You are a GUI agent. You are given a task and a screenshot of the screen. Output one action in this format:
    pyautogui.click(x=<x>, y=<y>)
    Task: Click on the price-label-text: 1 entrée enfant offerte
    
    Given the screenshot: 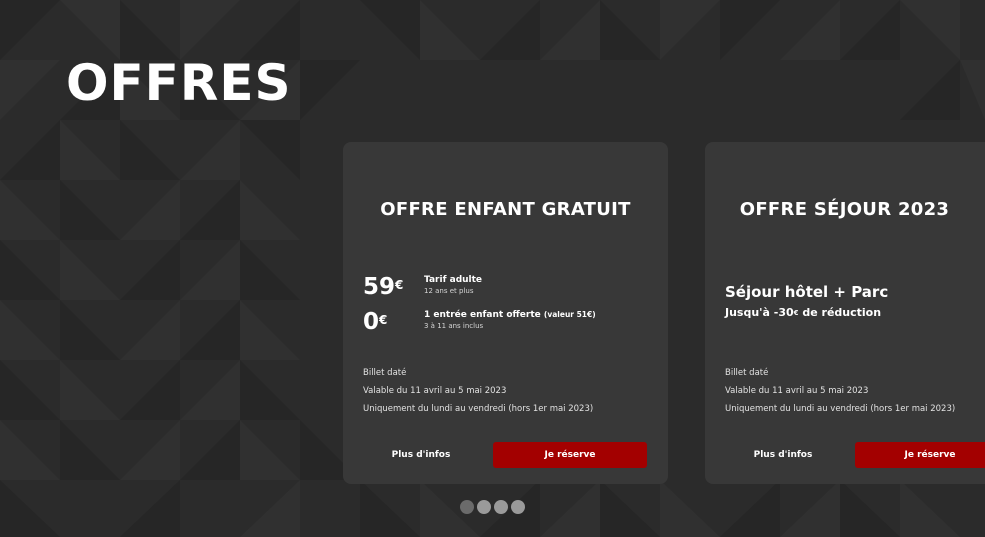 What is the action you would take?
    pyautogui.click(x=482, y=315)
    